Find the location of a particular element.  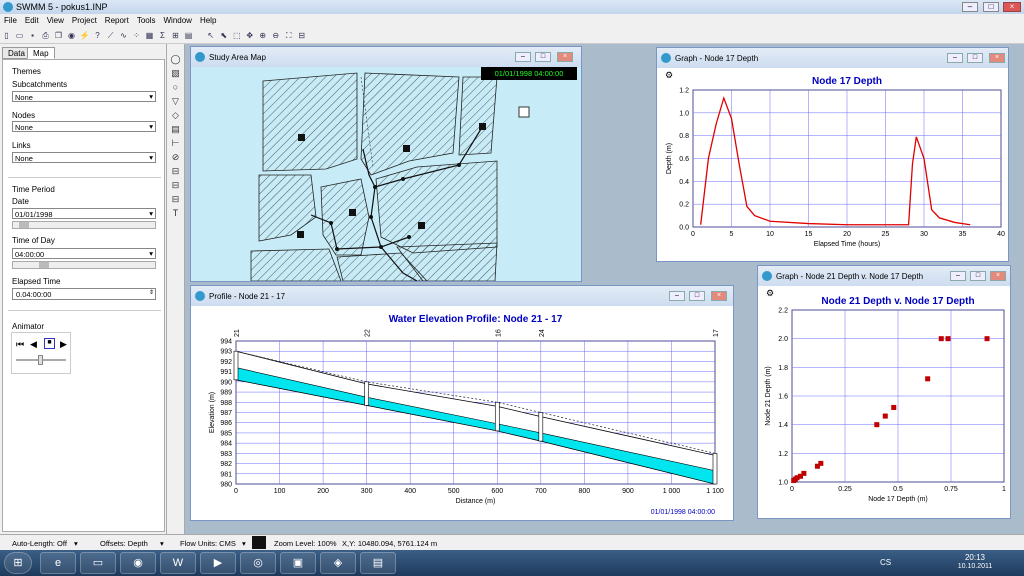

time-scrollbar is located at coordinates (84, 265).